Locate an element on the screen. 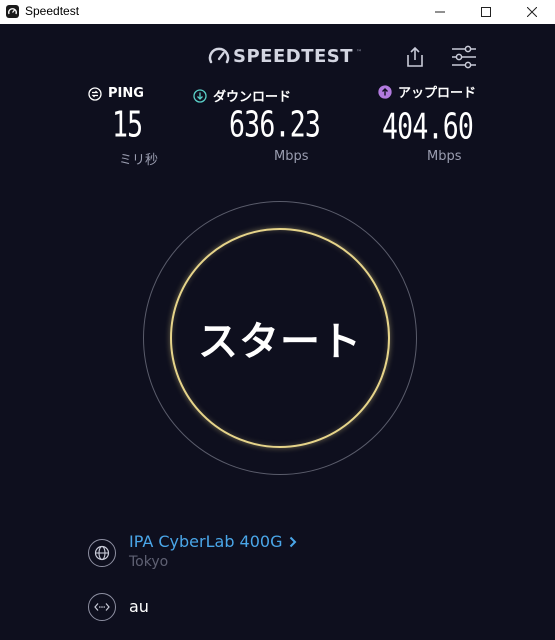 This screenshot has width=555, height=640. start-button: スタート is located at coordinates (280, 338).